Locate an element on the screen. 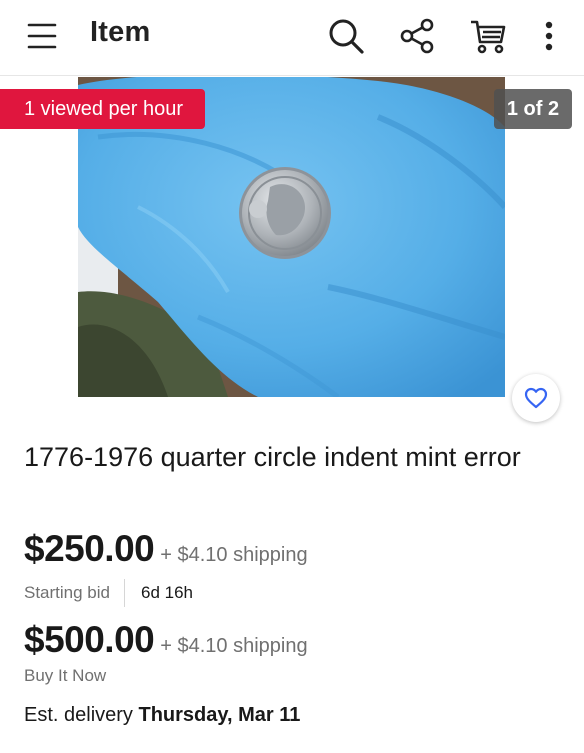  bid-shipping: + $4.10 shipping is located at coordinates (234, 555).